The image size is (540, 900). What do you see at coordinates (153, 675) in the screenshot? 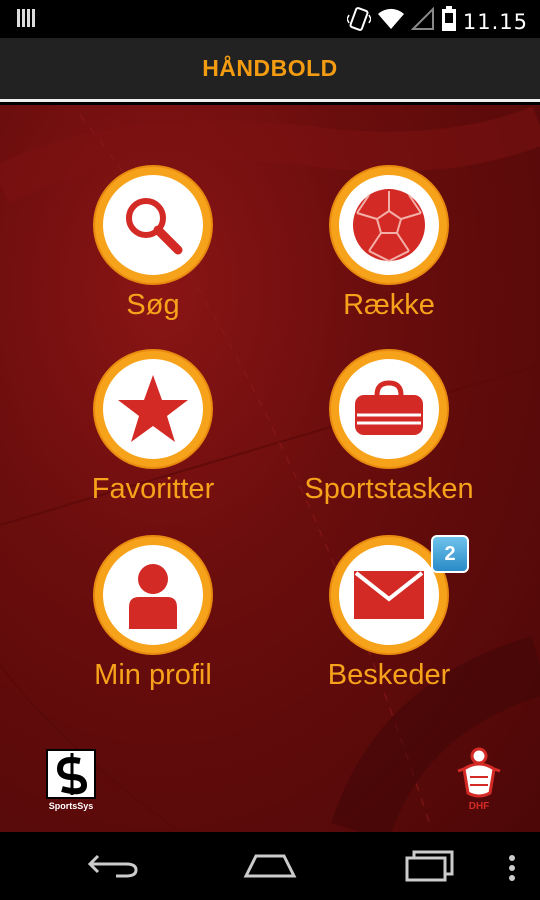
I see `menu-item-label: Min profil` at bounding box center [153, 675].